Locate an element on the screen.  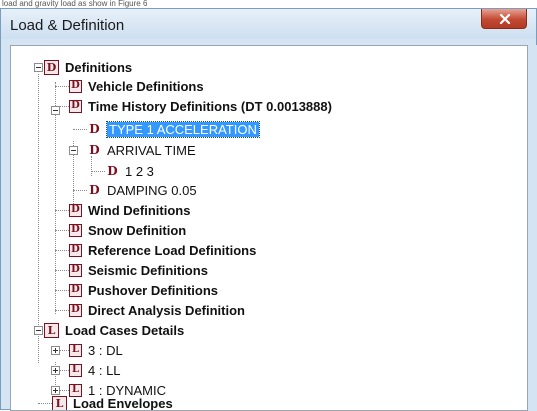
tree-node-pushover-definitions: D Pushover Definitions is located at coordinates (143, 290).